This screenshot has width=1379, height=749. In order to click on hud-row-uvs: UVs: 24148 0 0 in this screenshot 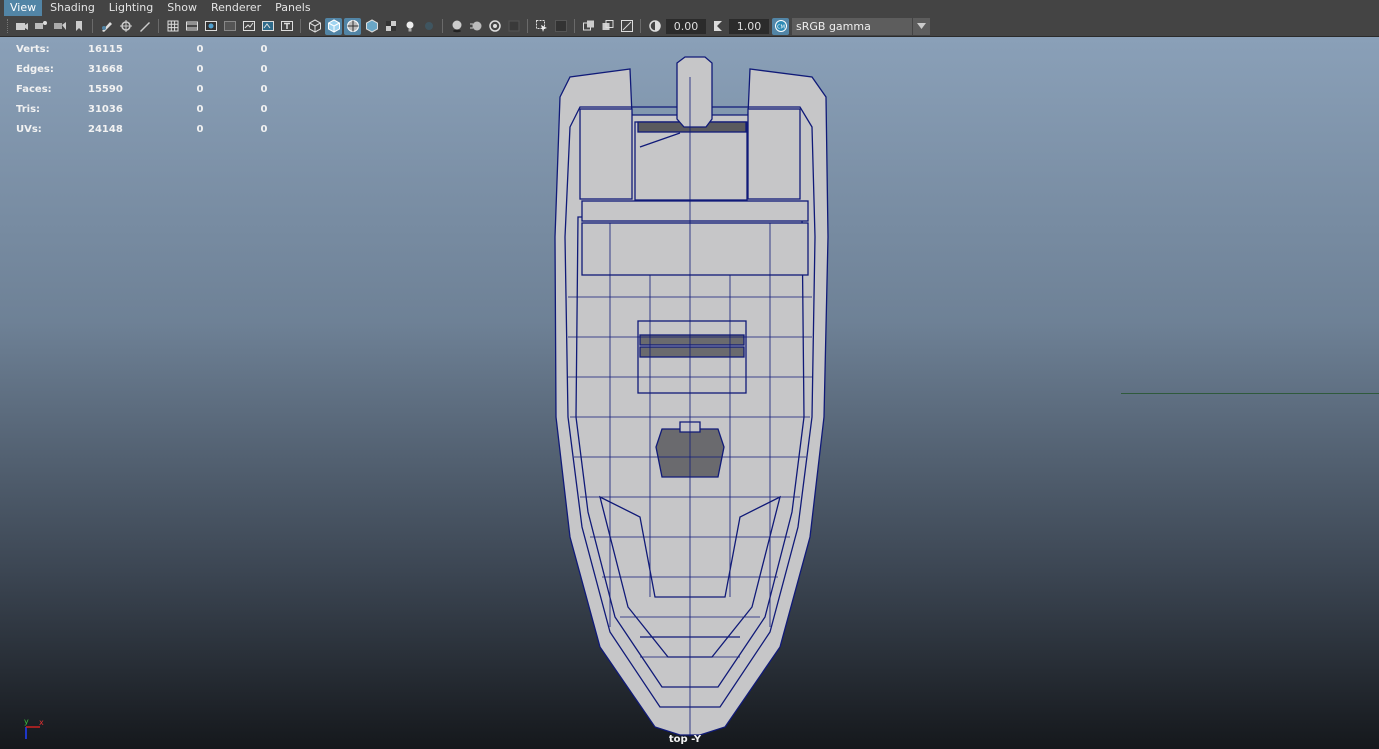, I will do `click(156, 129)`.